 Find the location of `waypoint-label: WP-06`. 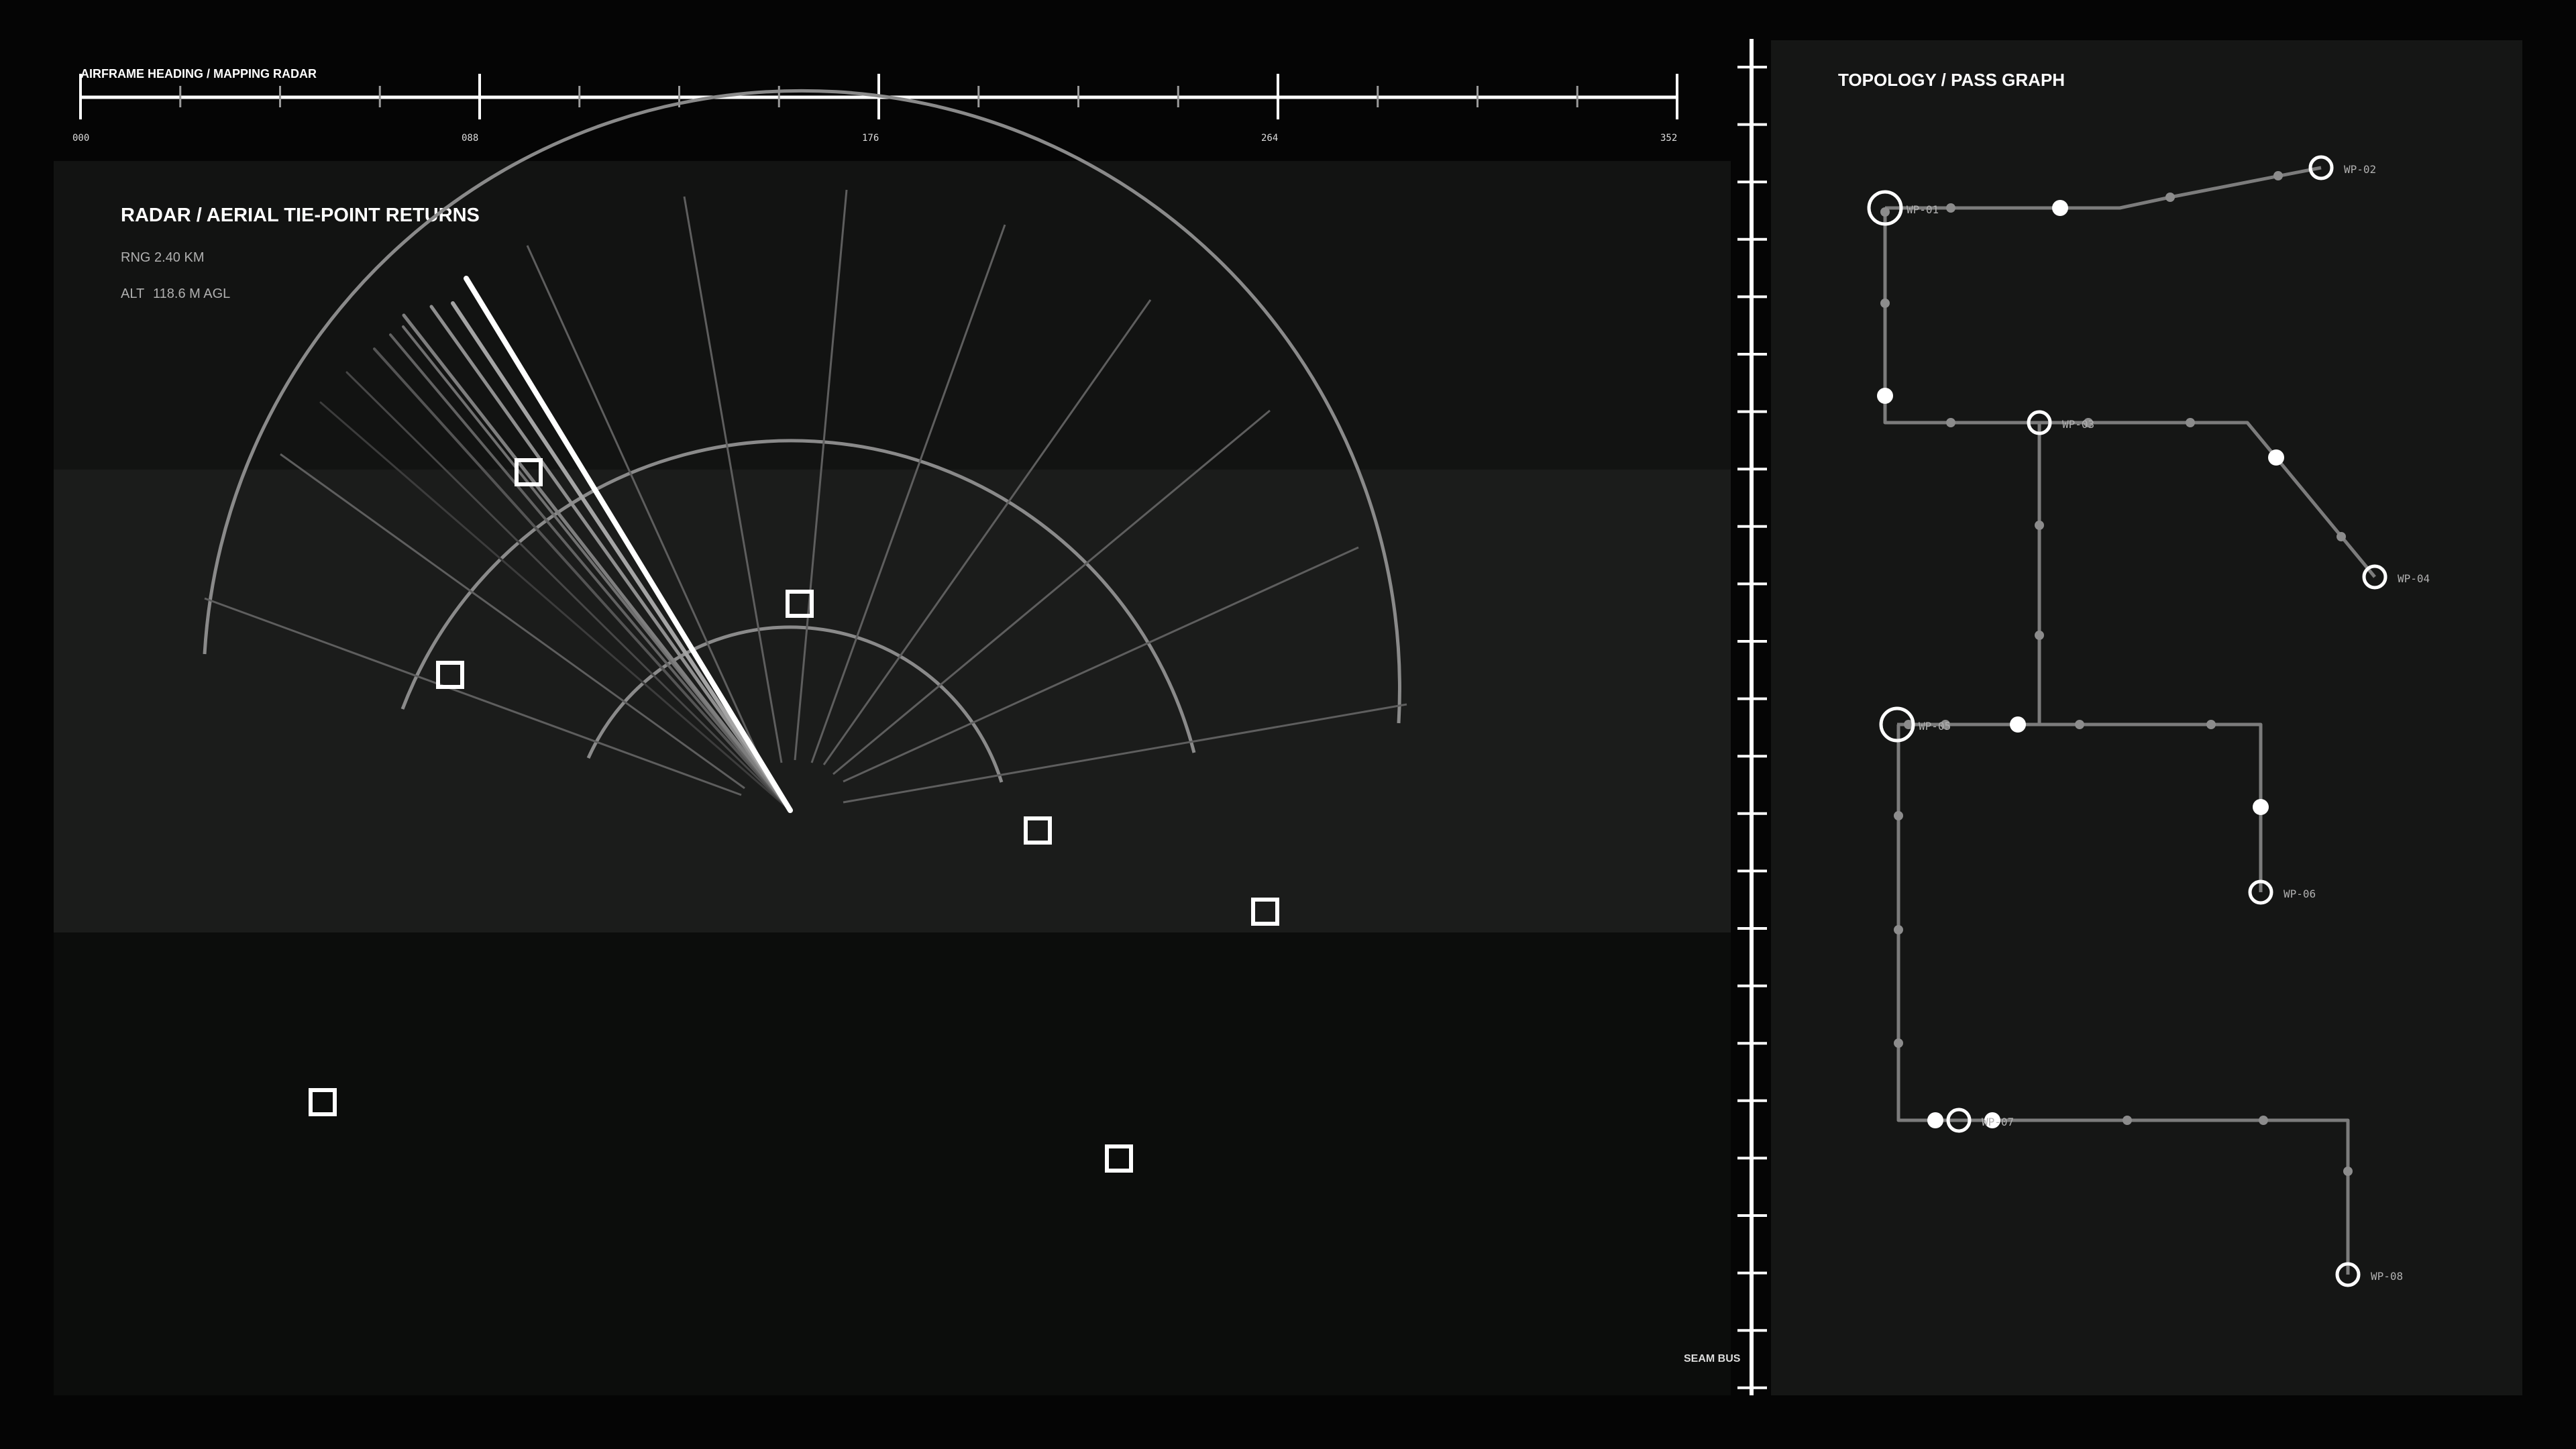

waypoint-label: WP-06 is located at coordinates (2300, 894).